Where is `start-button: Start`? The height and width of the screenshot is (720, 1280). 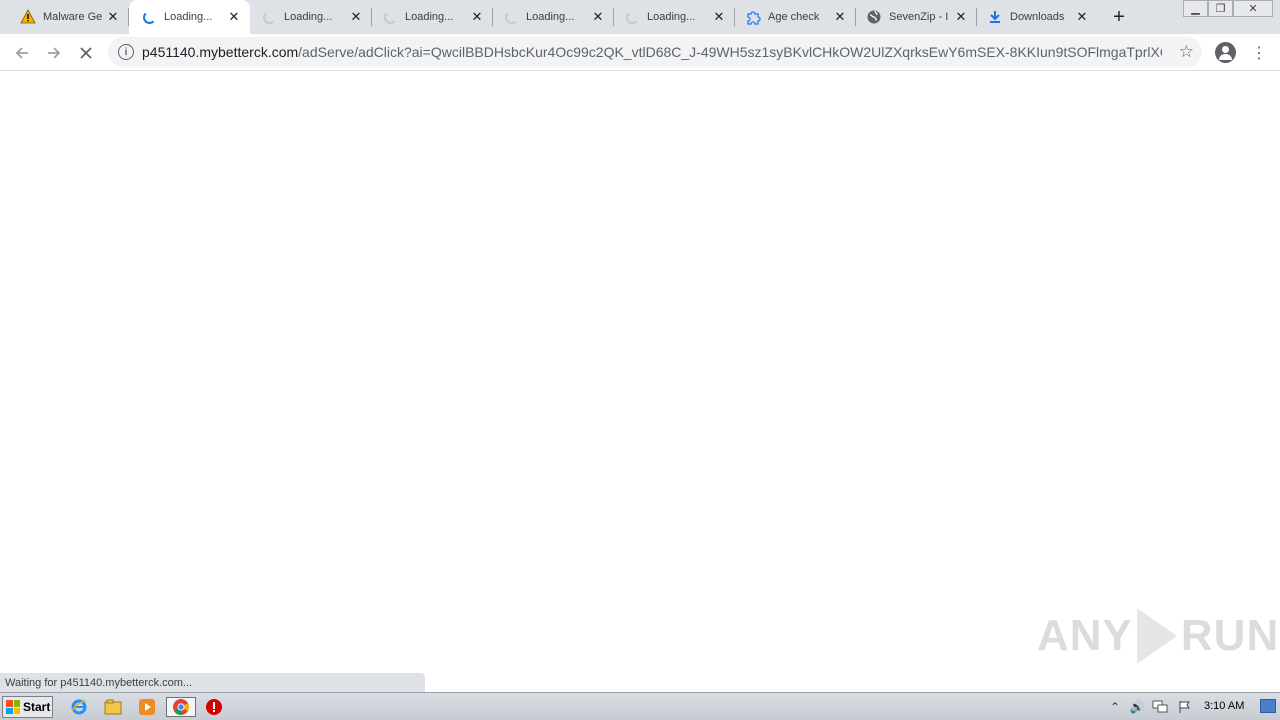 start-button: Start is located at coordinates (27, 707).